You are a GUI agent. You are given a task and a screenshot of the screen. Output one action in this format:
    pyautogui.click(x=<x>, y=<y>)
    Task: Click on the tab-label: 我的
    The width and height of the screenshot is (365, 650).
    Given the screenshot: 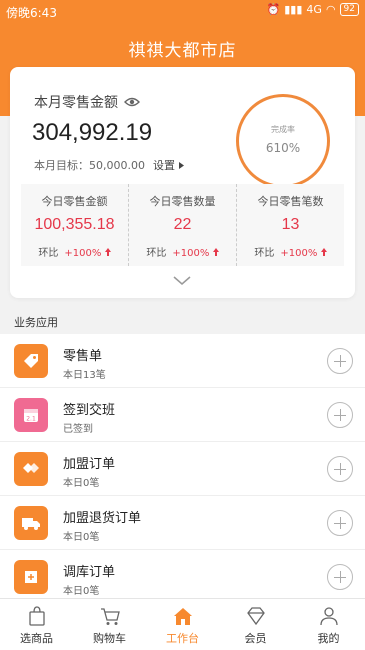 What is the action you would take?
    pyautogui.click(x=328, y=638)
    